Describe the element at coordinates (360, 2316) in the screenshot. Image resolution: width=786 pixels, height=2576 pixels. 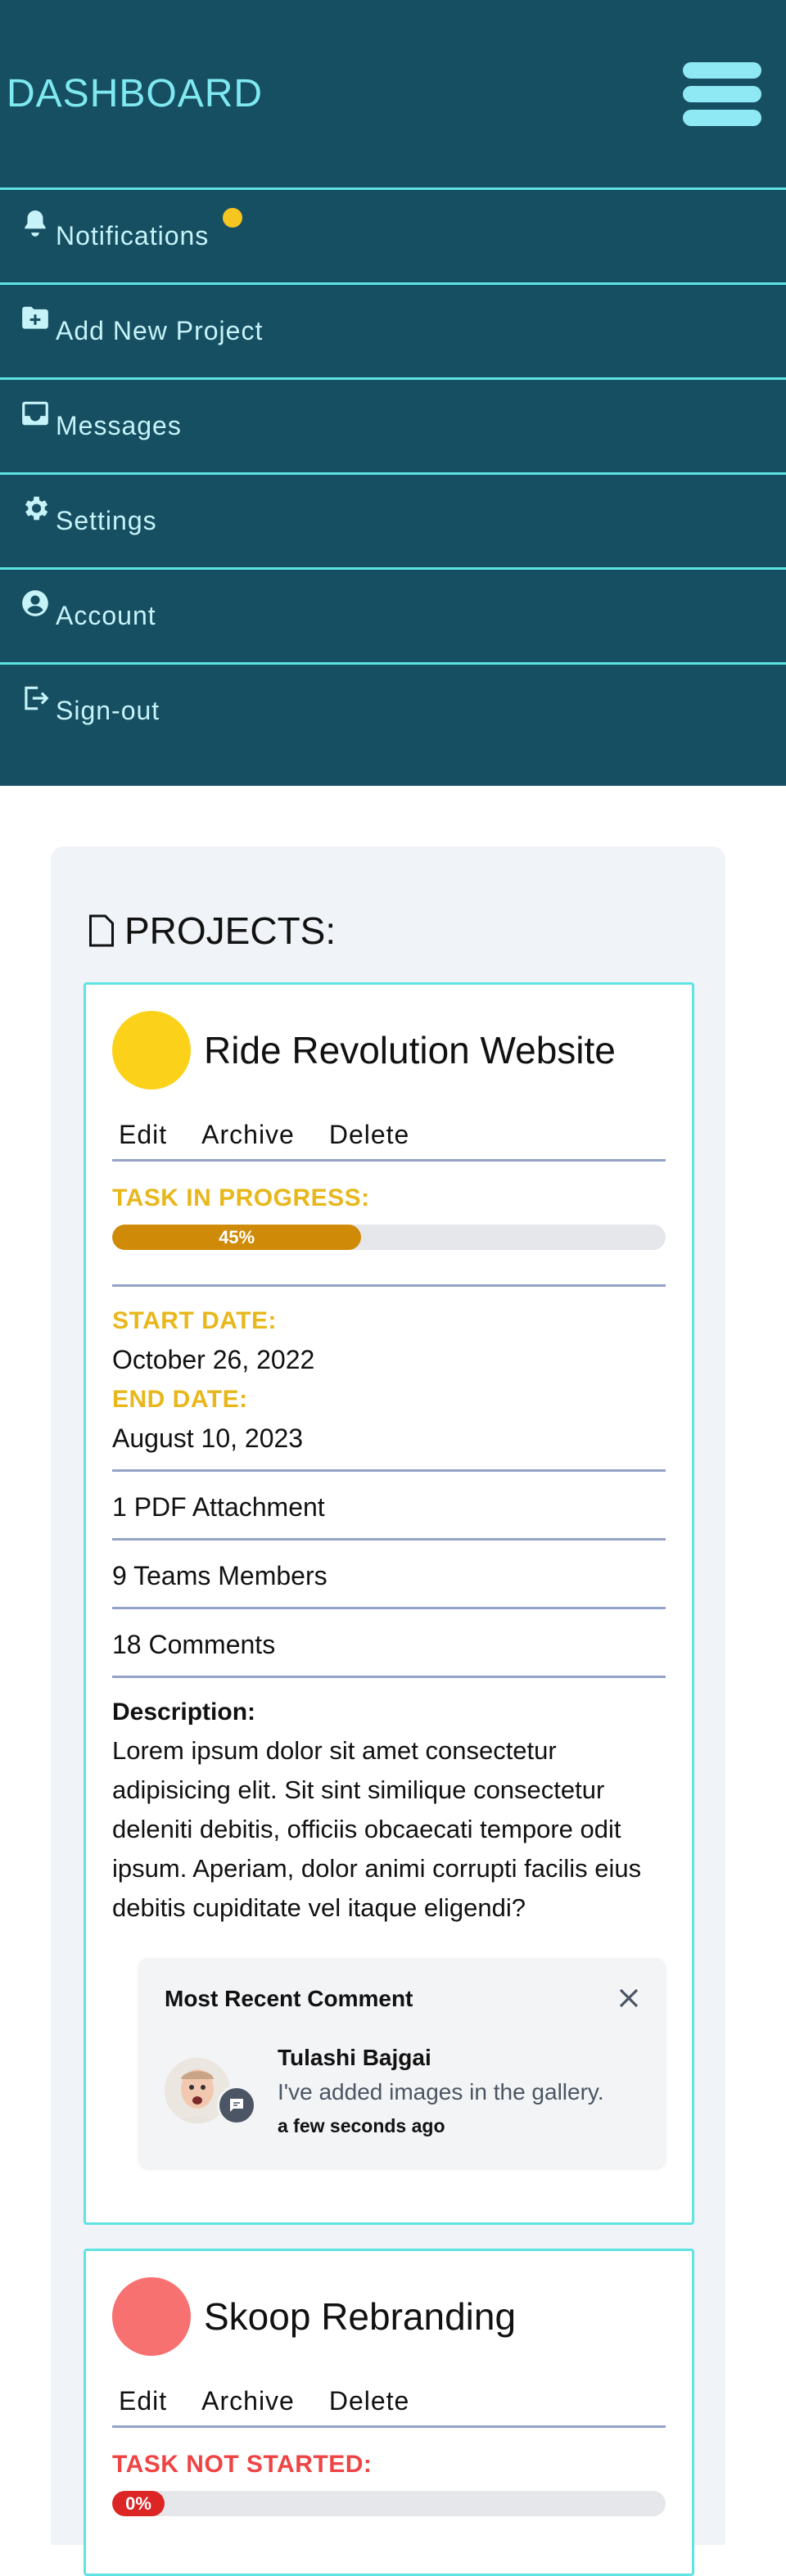
I see `project-title: Skoop Rebranding` at that location.